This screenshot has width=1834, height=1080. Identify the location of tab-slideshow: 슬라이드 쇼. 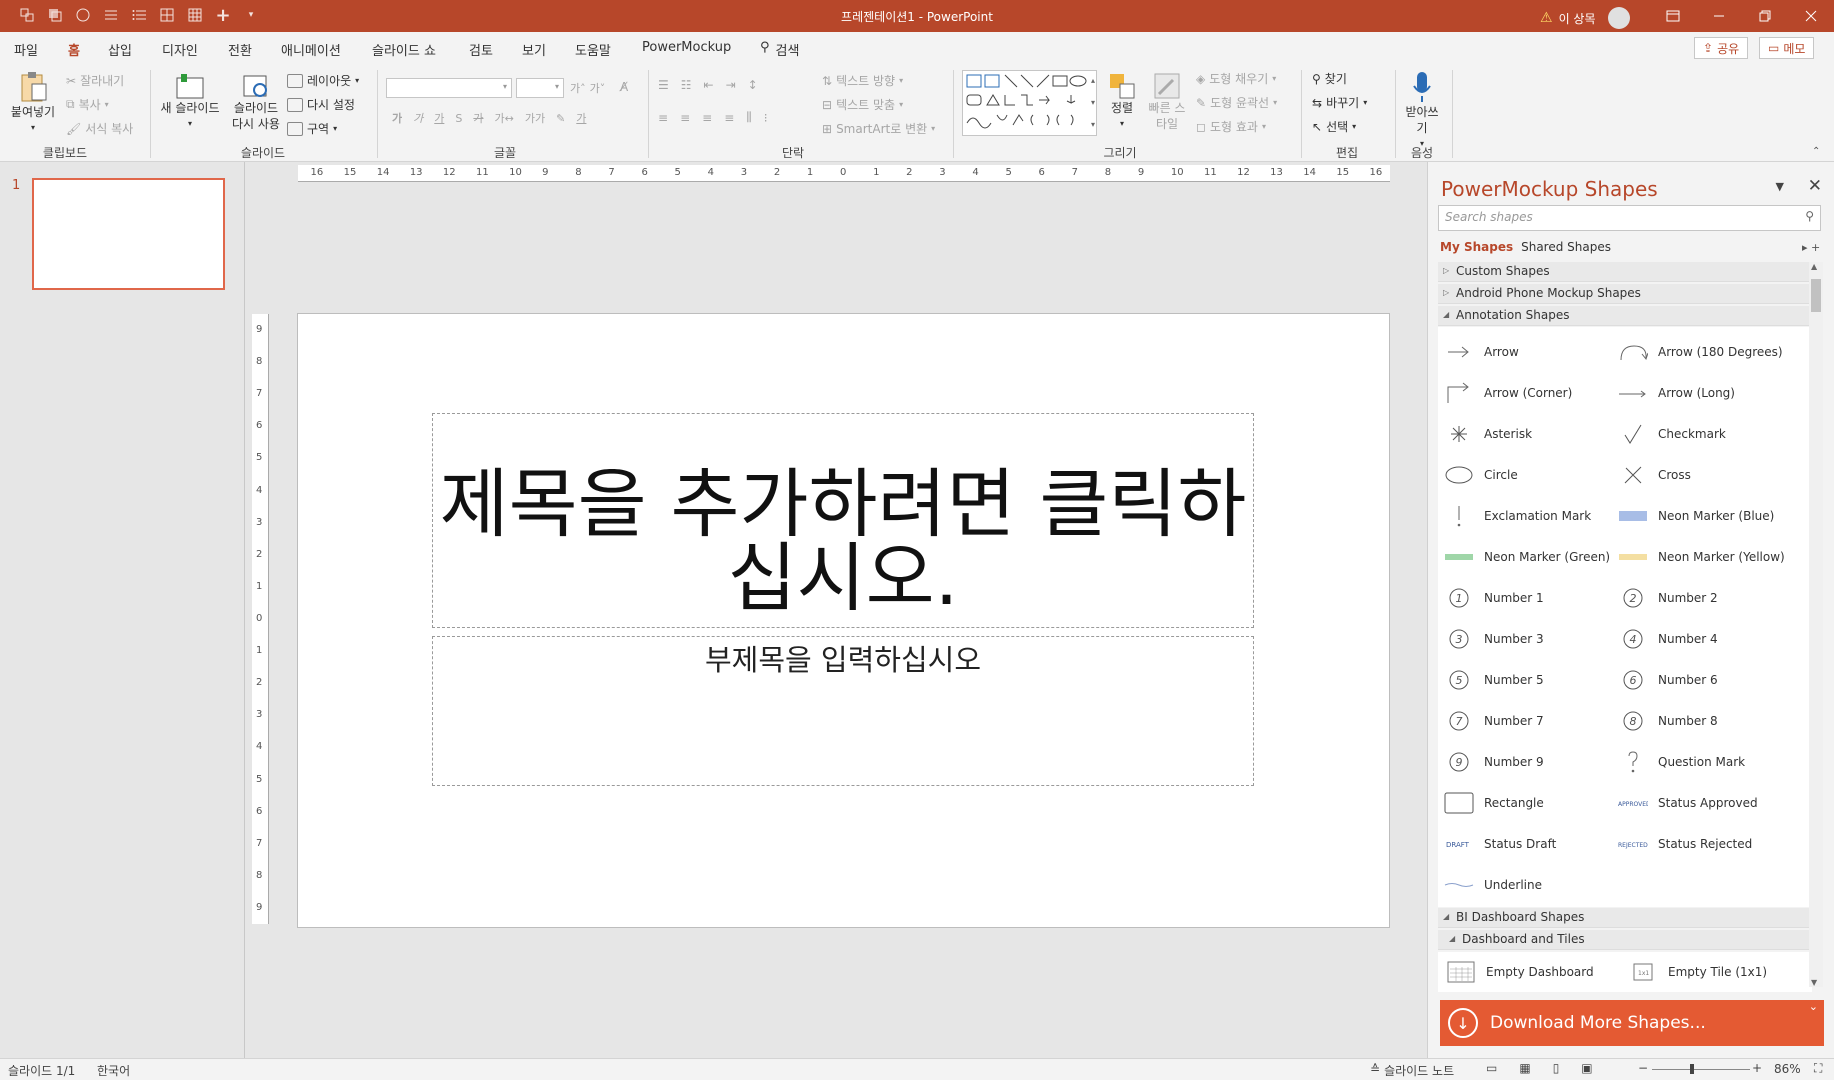
(404, 49).